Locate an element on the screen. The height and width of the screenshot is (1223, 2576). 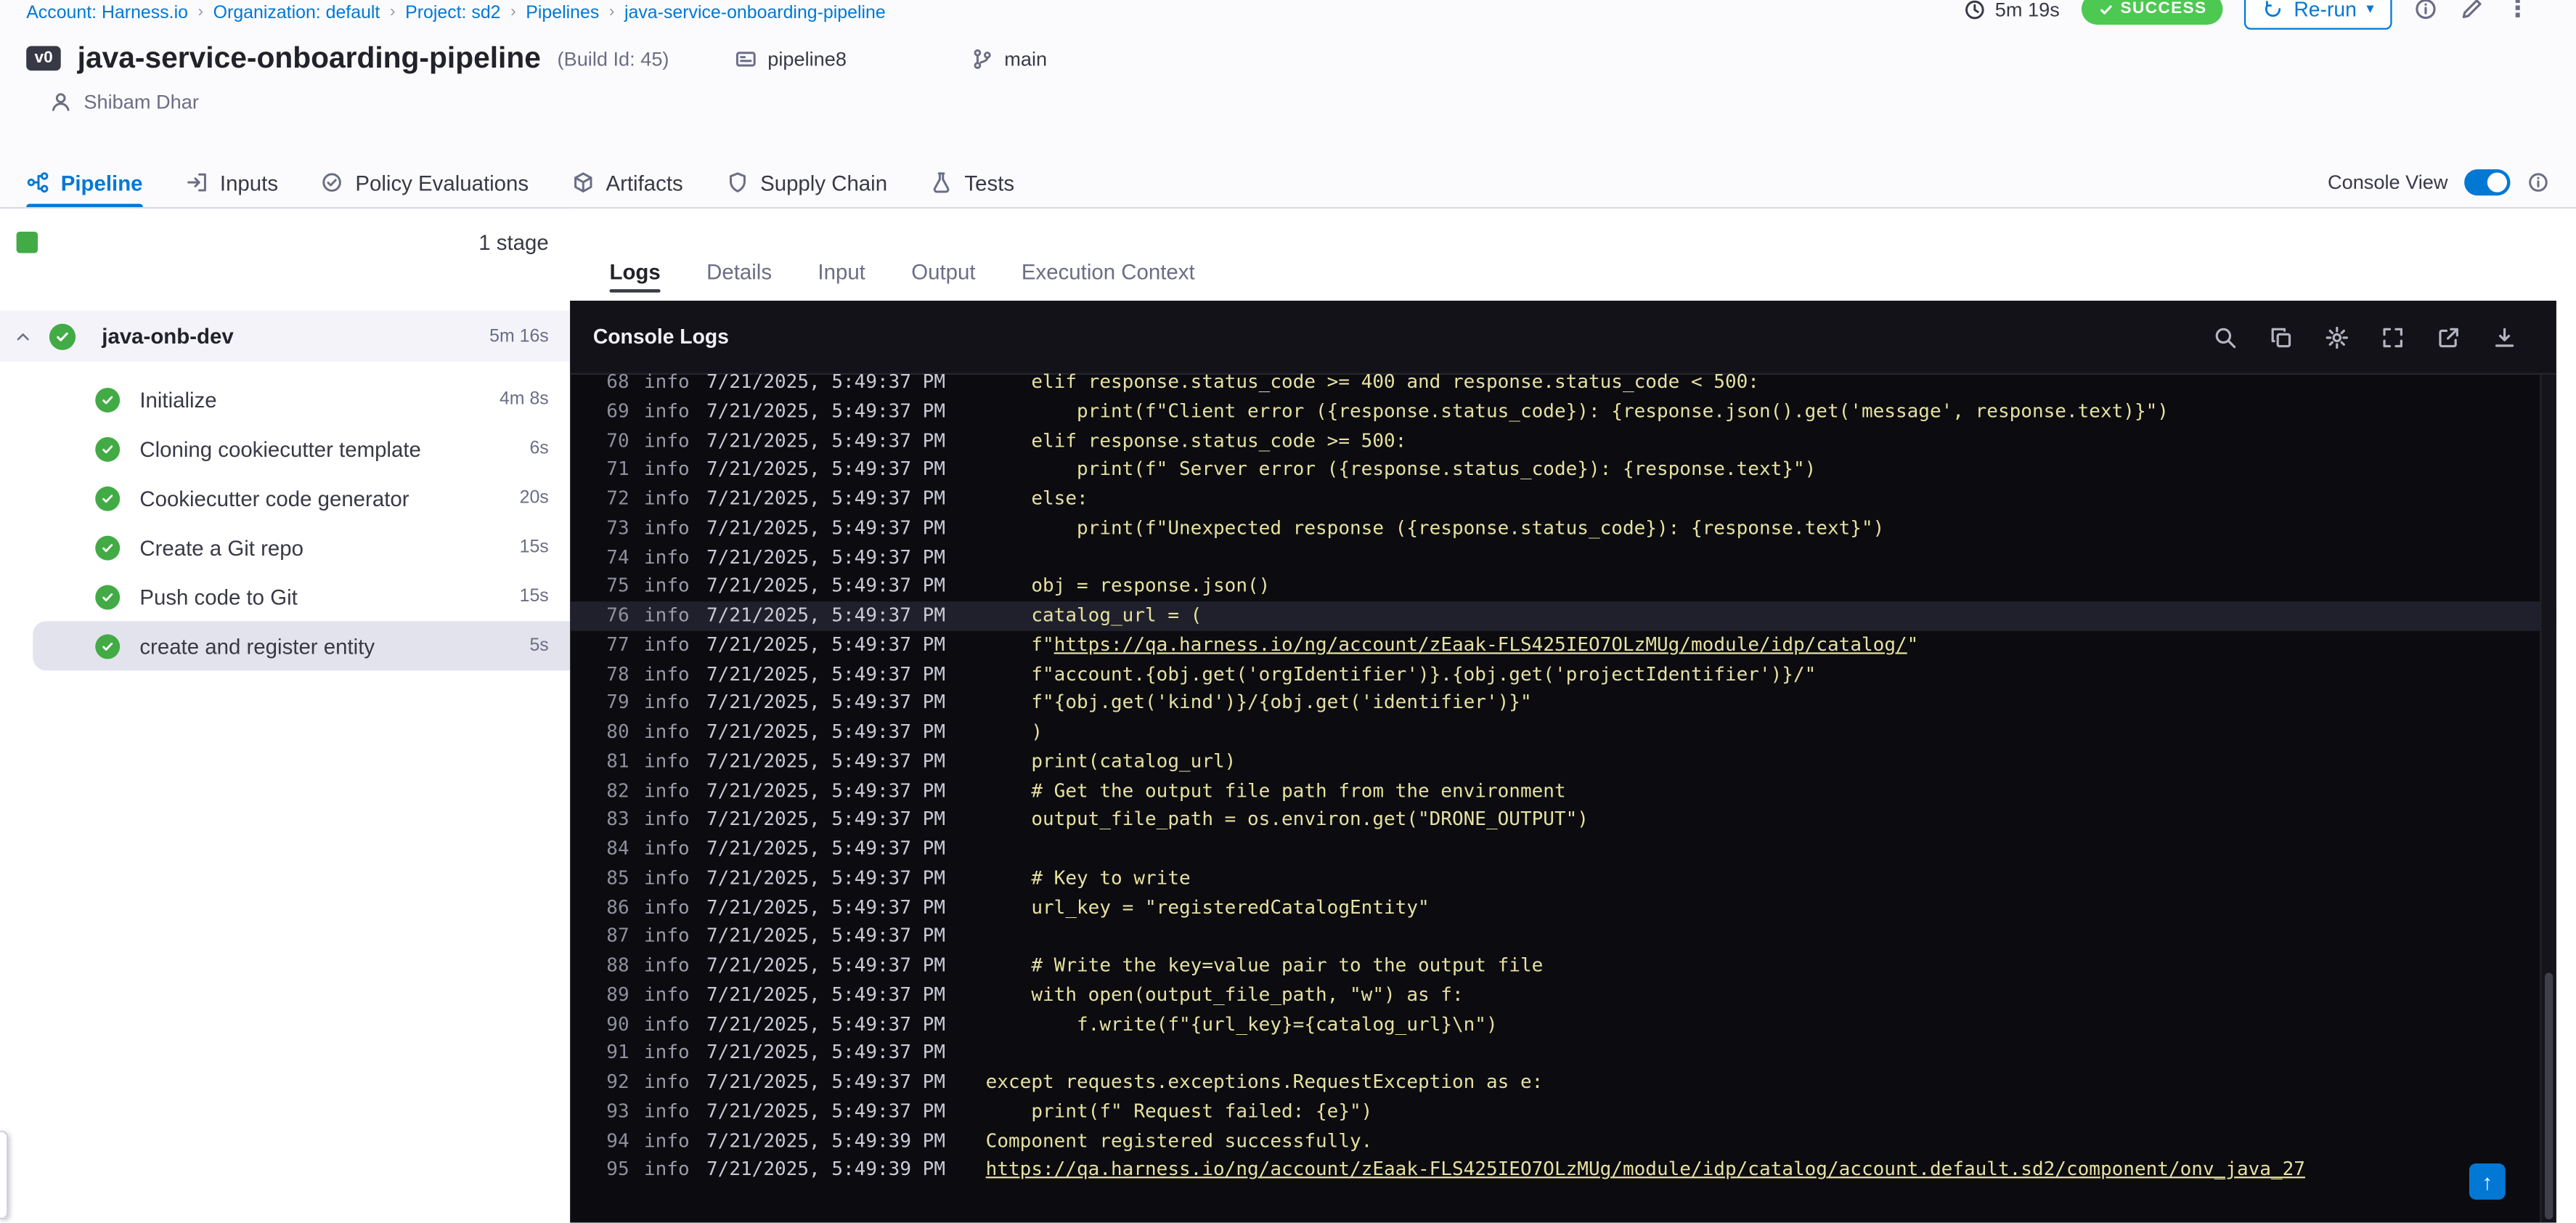
log-tab-input: Input is located at coordinates (841, 280).